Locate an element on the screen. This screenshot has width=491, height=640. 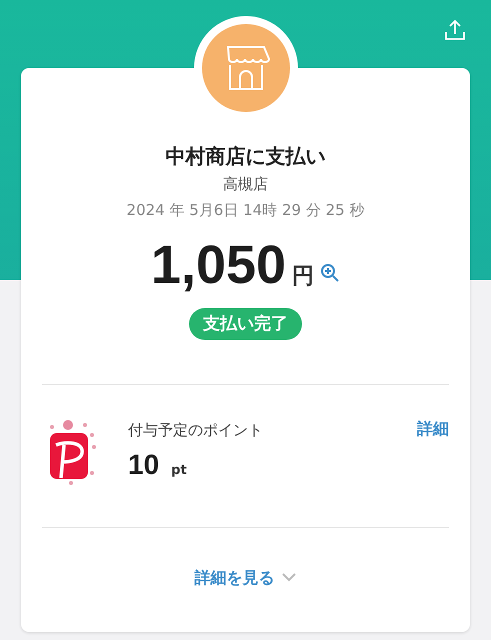
points-label: 付与予定のポイント is located at coordinates (196, 430).